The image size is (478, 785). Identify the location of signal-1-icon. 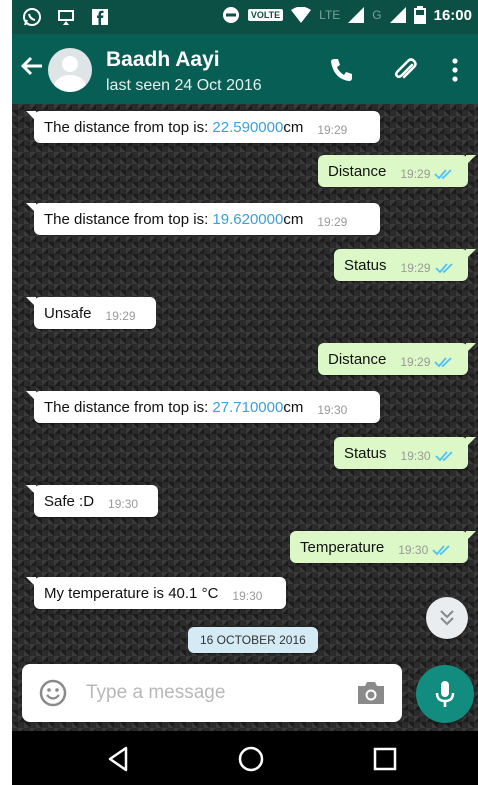
(356, 15).